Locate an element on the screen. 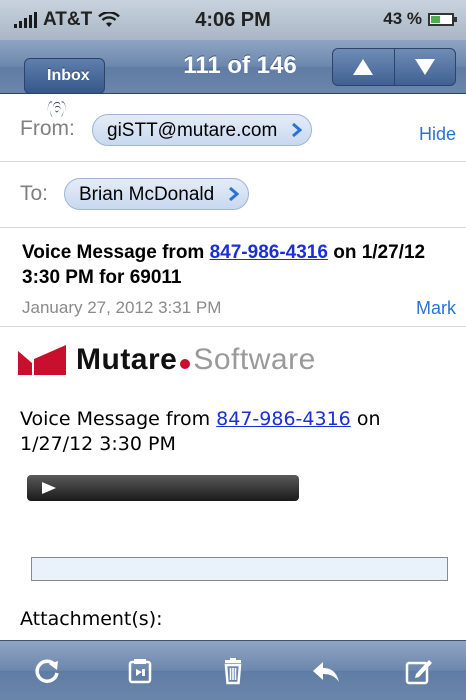  move-to-folder-icon is located at coordinates (140, 670).